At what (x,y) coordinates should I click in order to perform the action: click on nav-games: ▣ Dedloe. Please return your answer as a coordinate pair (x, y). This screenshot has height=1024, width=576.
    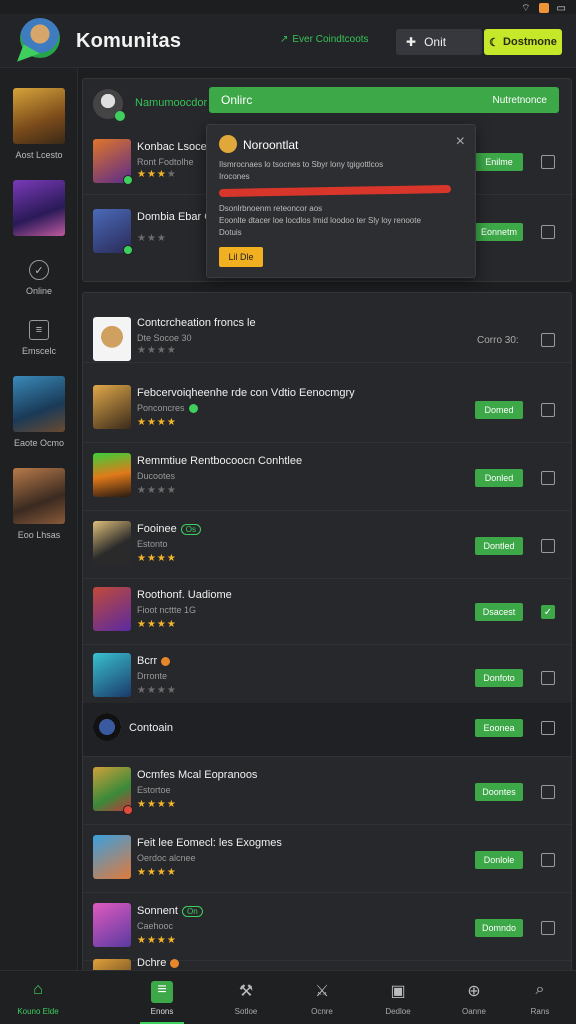
    Looking at the image, I should click on (398, 997).